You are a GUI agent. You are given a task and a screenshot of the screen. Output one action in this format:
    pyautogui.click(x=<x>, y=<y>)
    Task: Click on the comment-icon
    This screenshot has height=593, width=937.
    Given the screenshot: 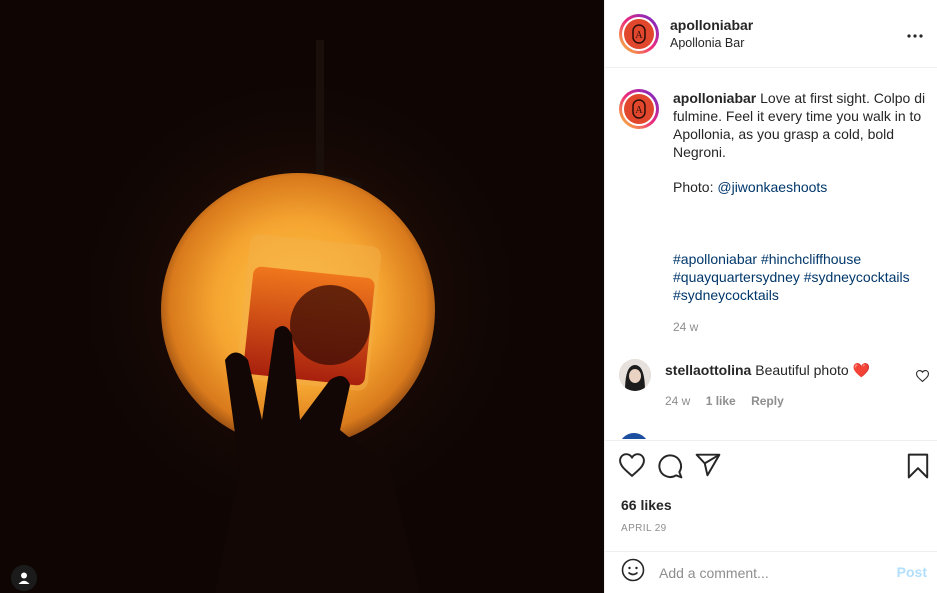 What is the action you would take?
    pyautogui.click(x=670, y=466)
    